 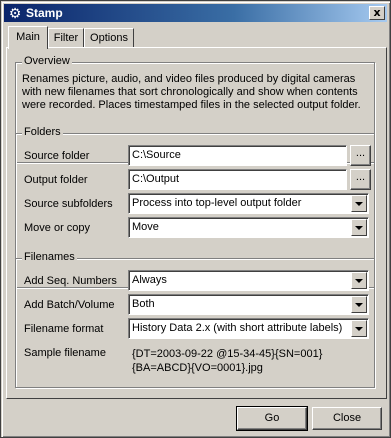 I want to click on seq-numbers-value: Always, so click(x=149, y=280).